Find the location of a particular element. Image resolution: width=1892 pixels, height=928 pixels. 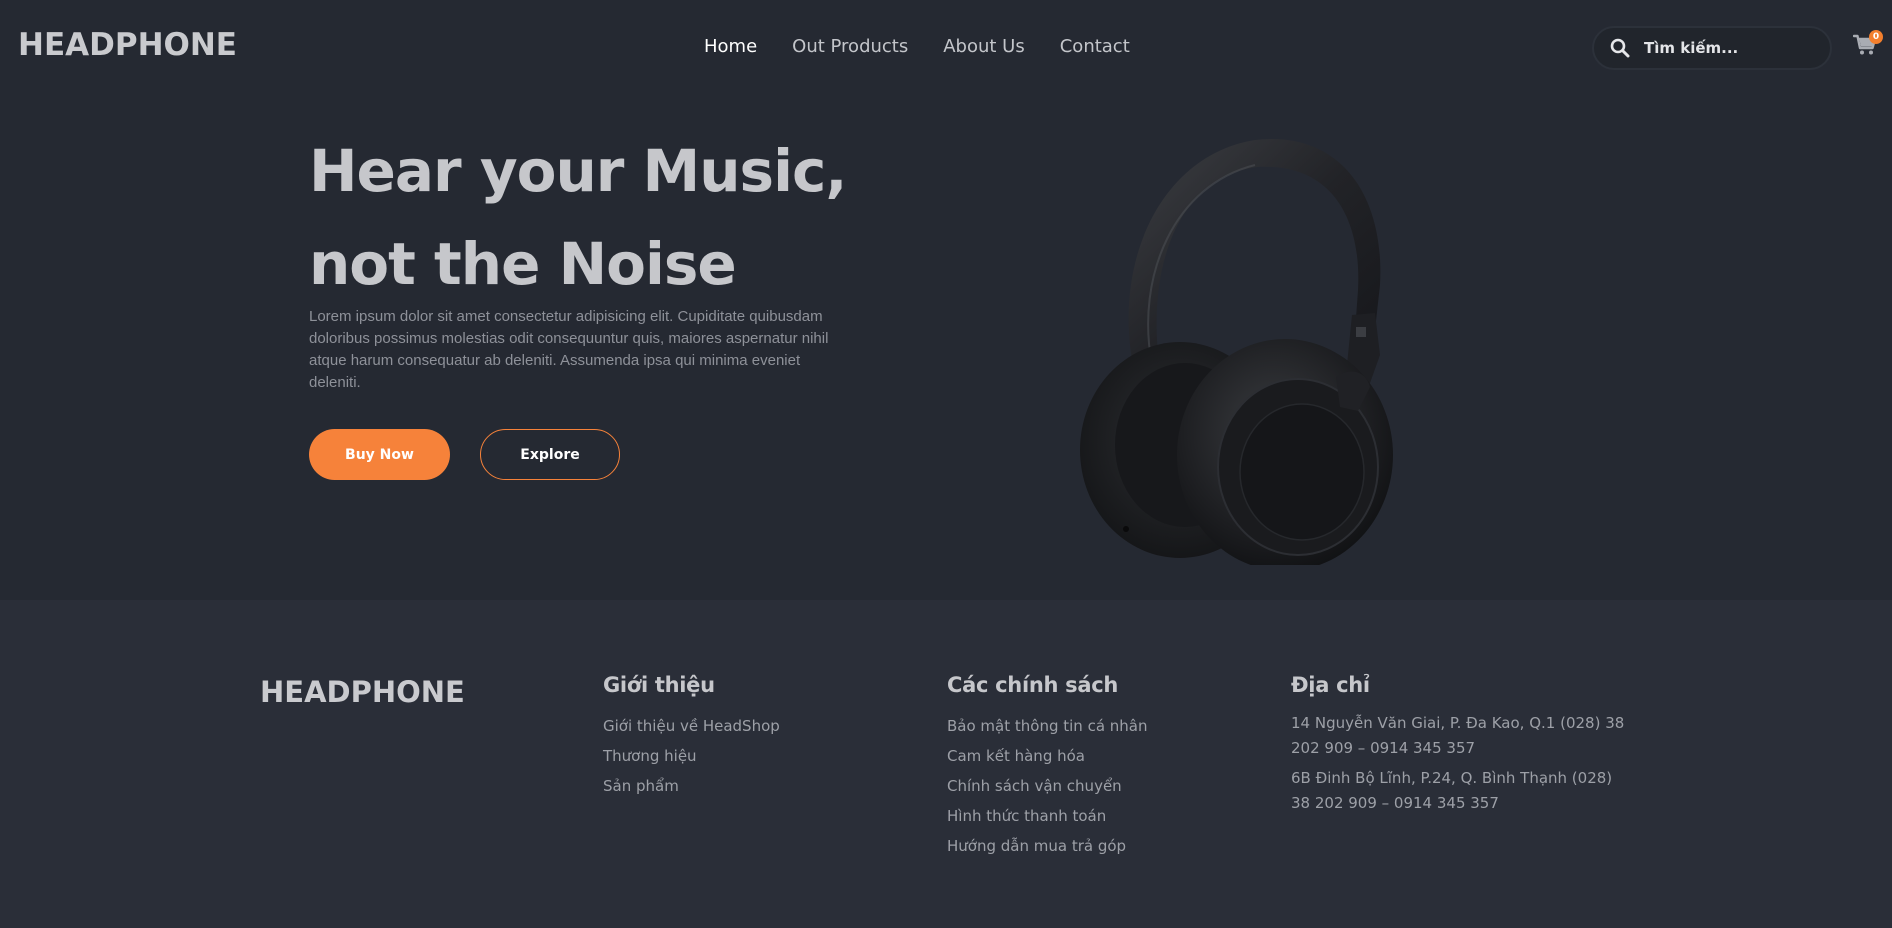

search-box is located at coordinates (1712, 48).